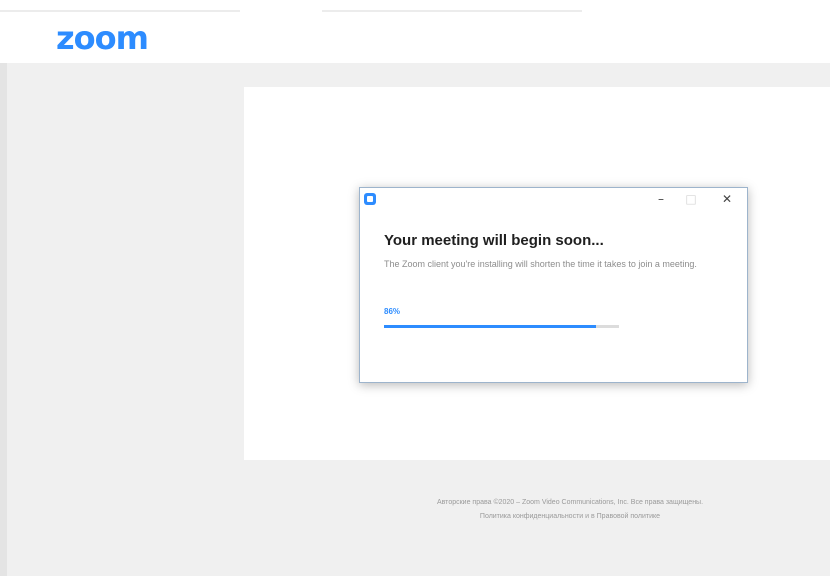 Image resolution: width=830 pixels, height=576 pixels. What do you see at coordinates (727, 199) in the screenshot?
I see `close-button: ✕` at bounding box center [727, 199].